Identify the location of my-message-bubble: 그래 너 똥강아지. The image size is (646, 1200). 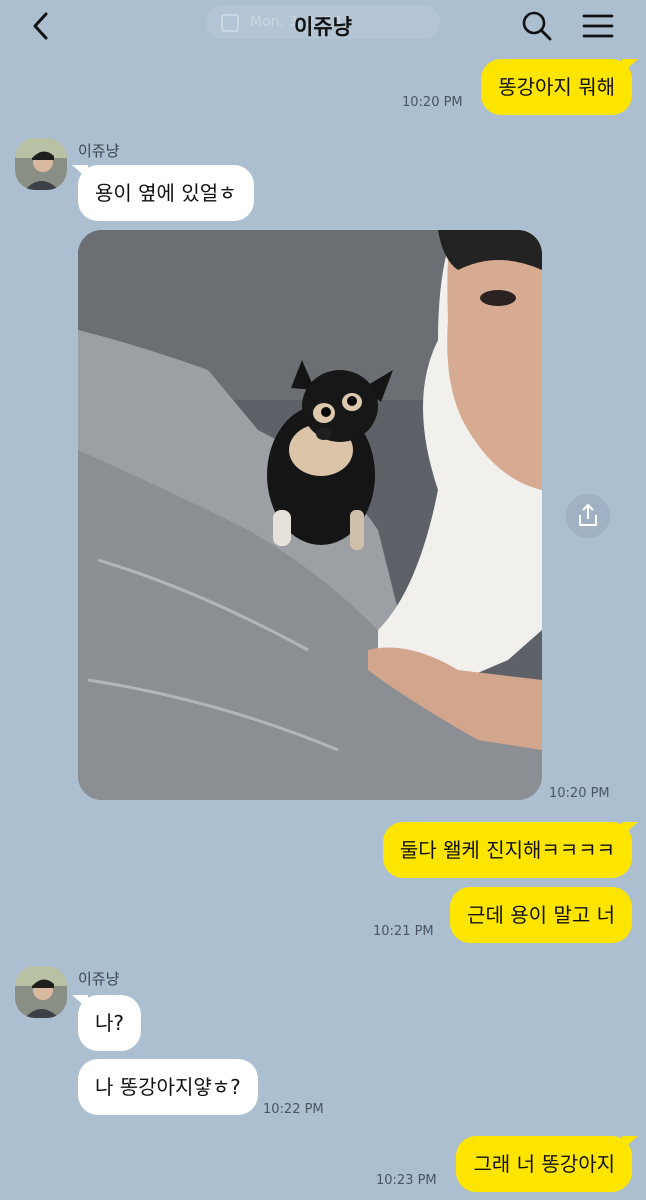
(547, 1164).